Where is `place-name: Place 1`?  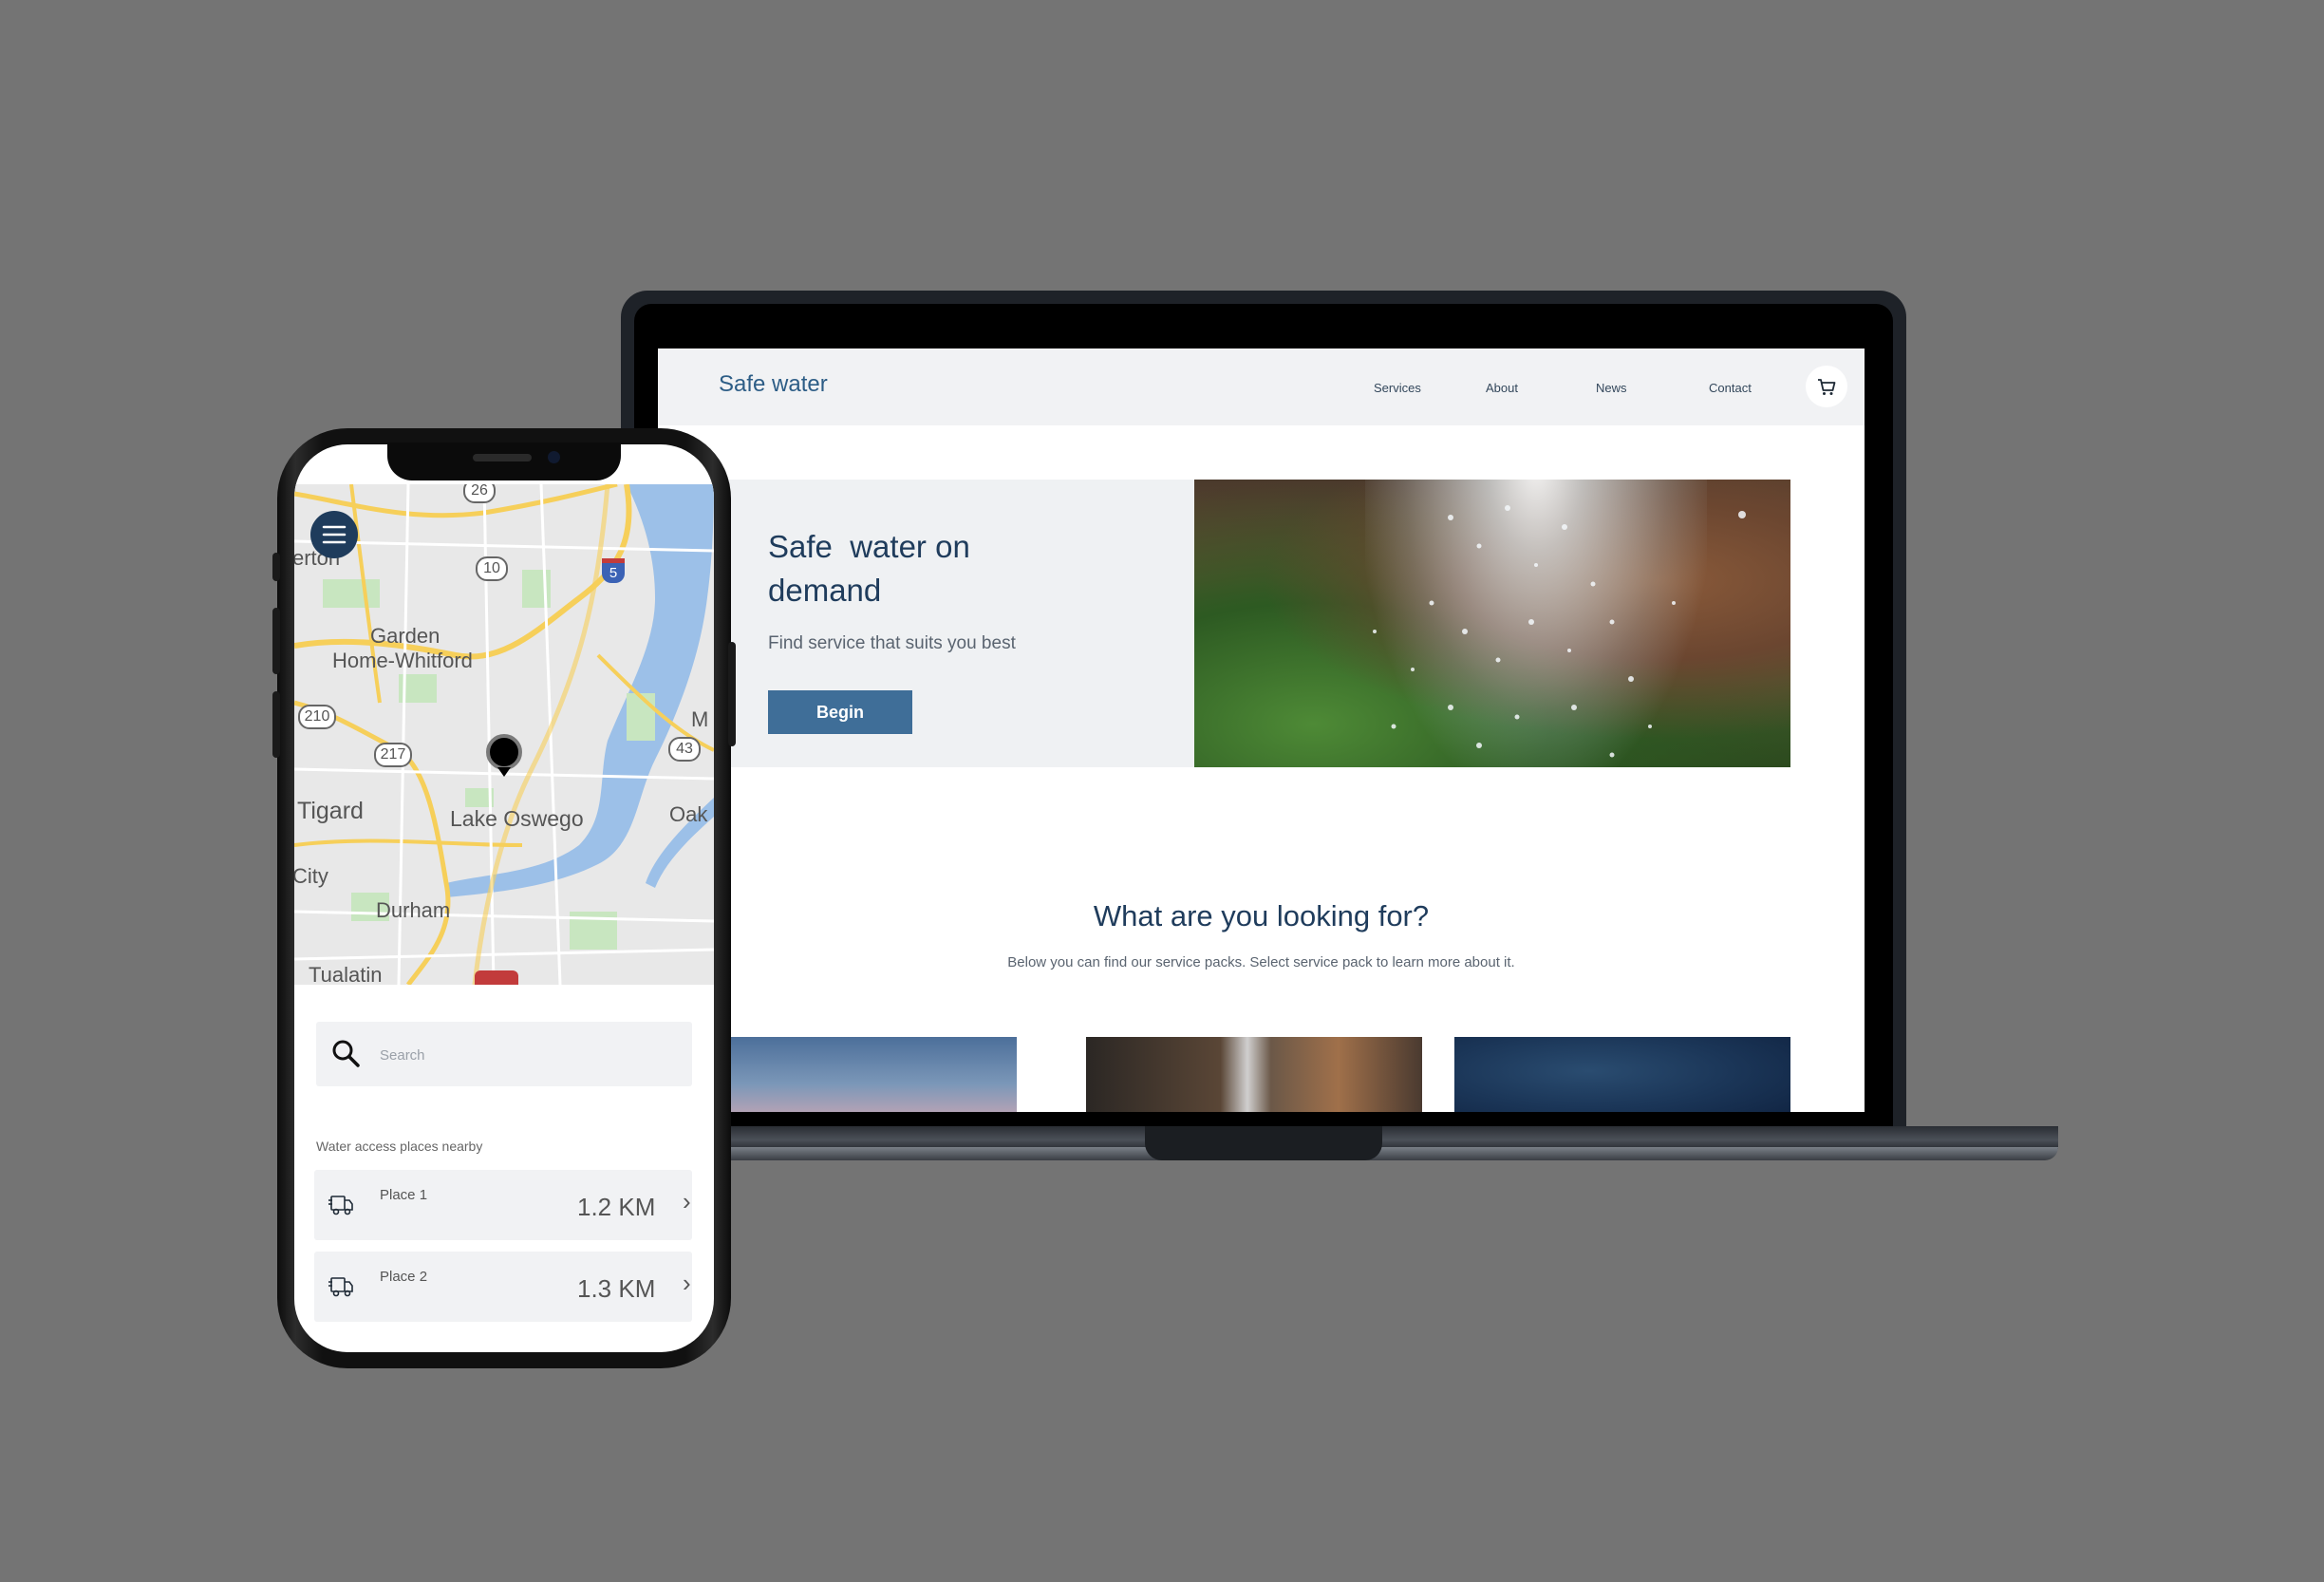
place-name: Place 1 is located at coordinates (404, 1195).